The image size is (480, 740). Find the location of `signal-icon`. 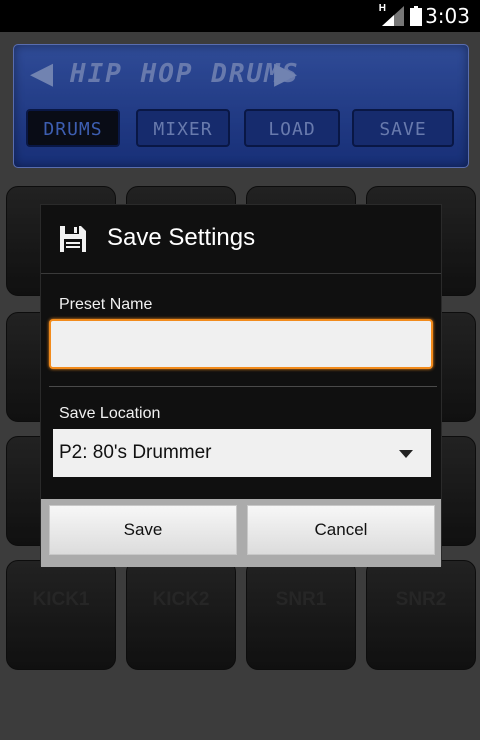

signal-icon is located at coordinates (393, 16).